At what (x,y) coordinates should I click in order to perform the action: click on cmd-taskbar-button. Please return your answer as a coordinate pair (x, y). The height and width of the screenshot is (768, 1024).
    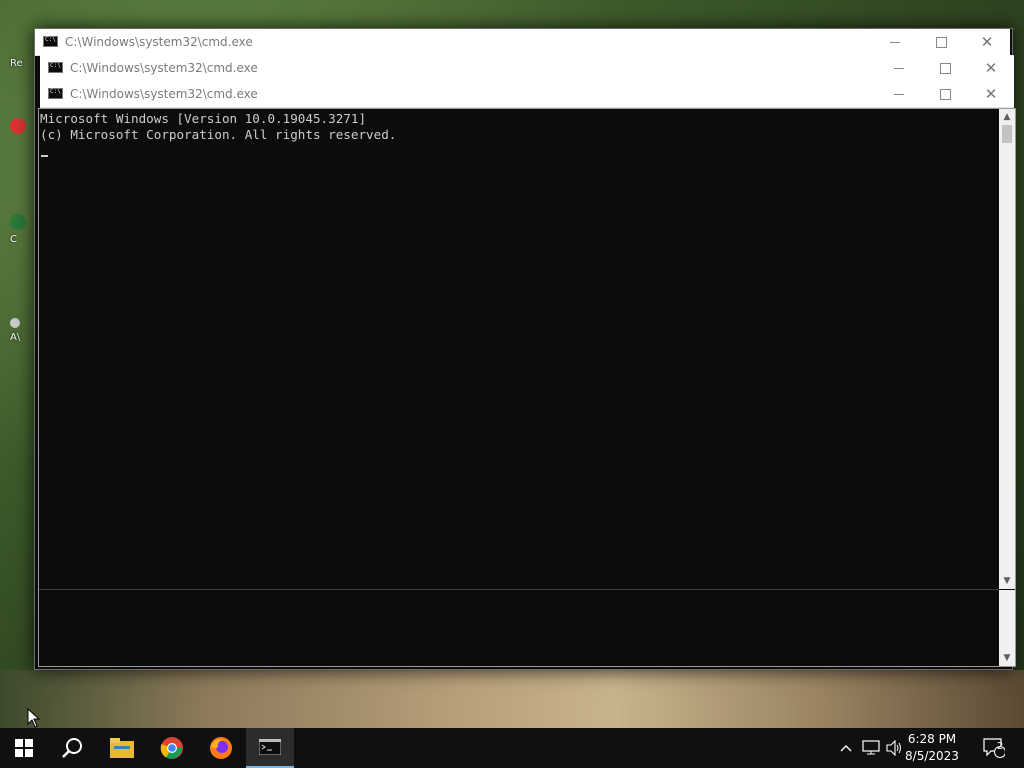
    Looking at the image, I should click on (270, 748).